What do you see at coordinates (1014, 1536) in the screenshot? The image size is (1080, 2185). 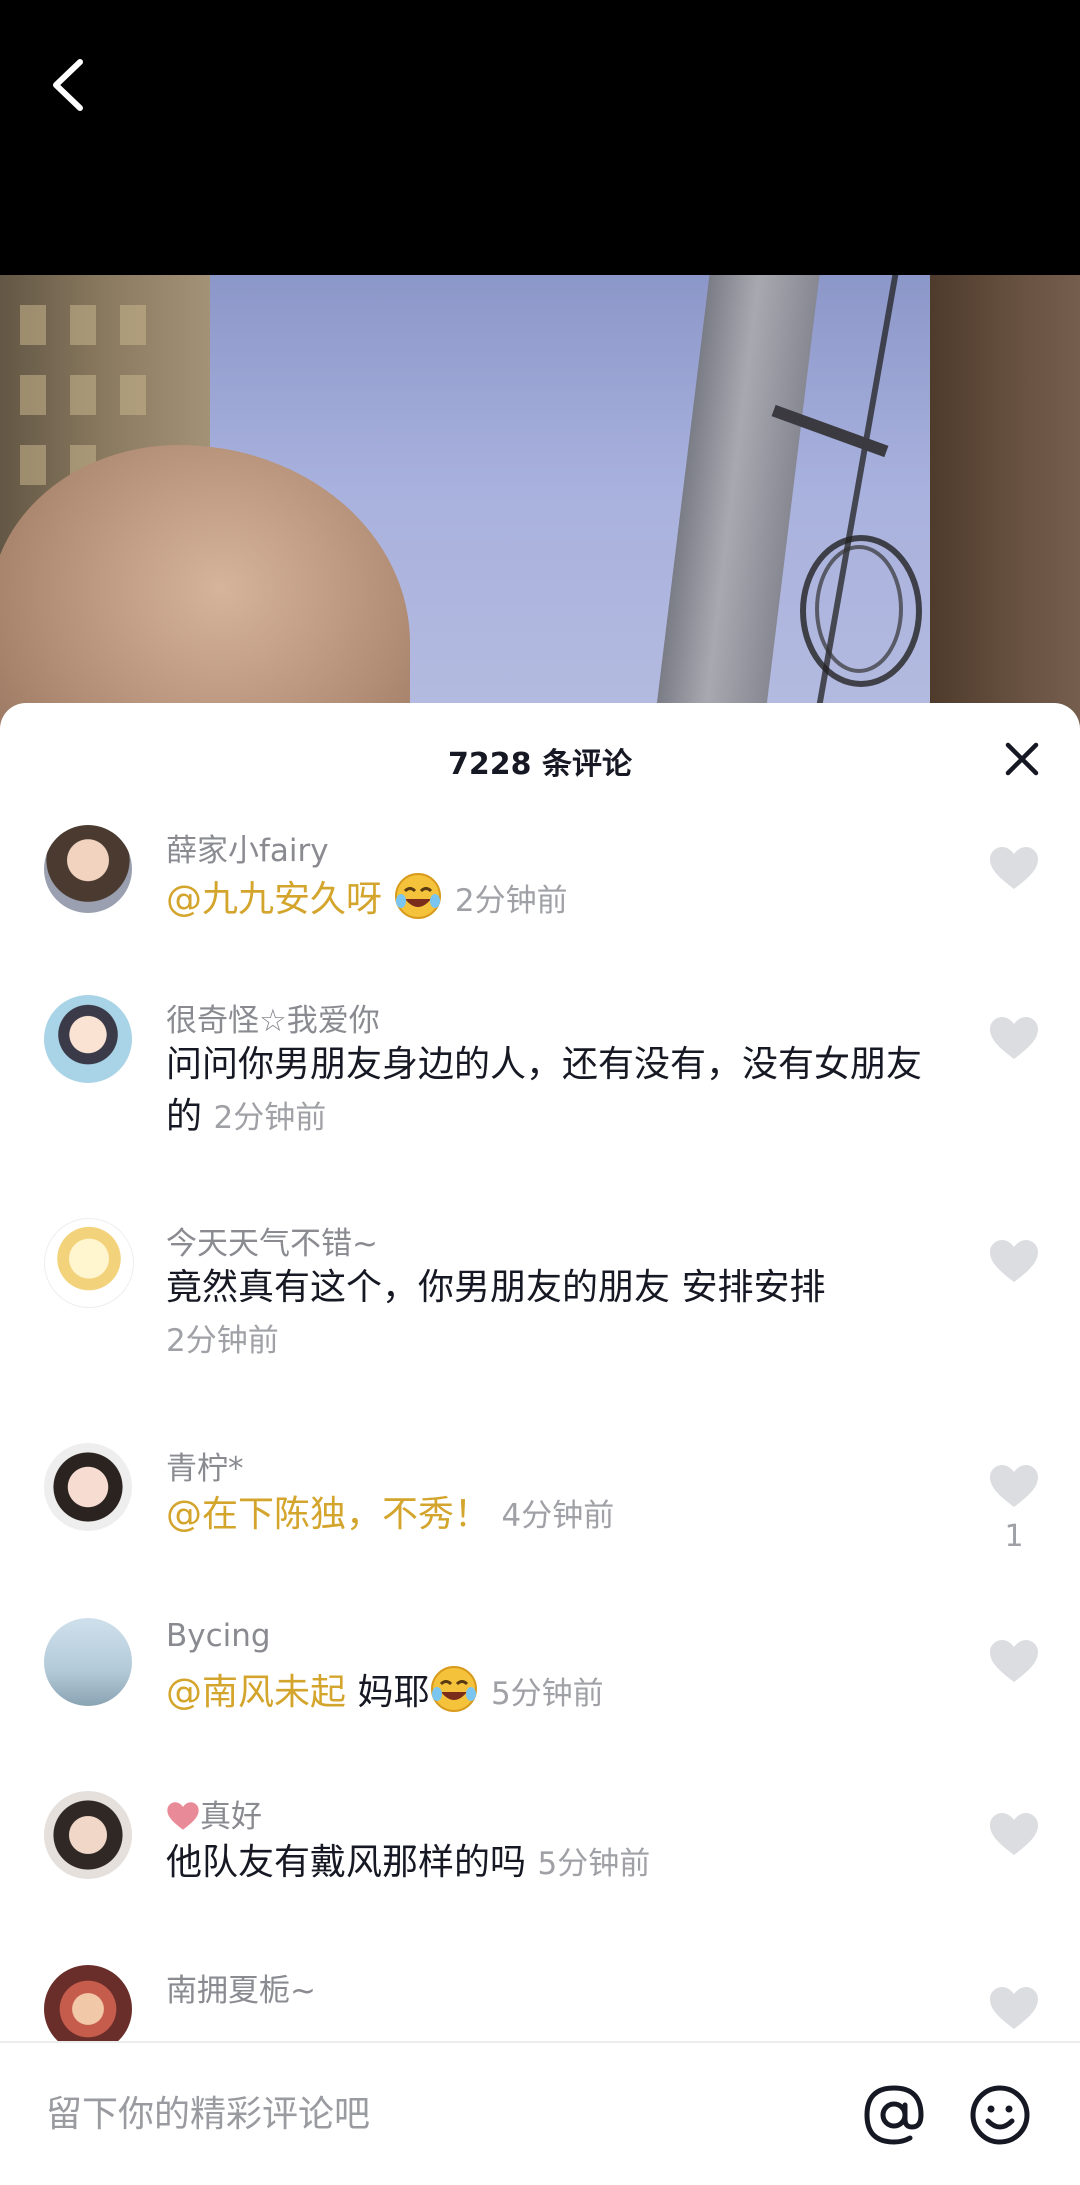 I see `like-count: 1` at bounding box center [1014, 1536].